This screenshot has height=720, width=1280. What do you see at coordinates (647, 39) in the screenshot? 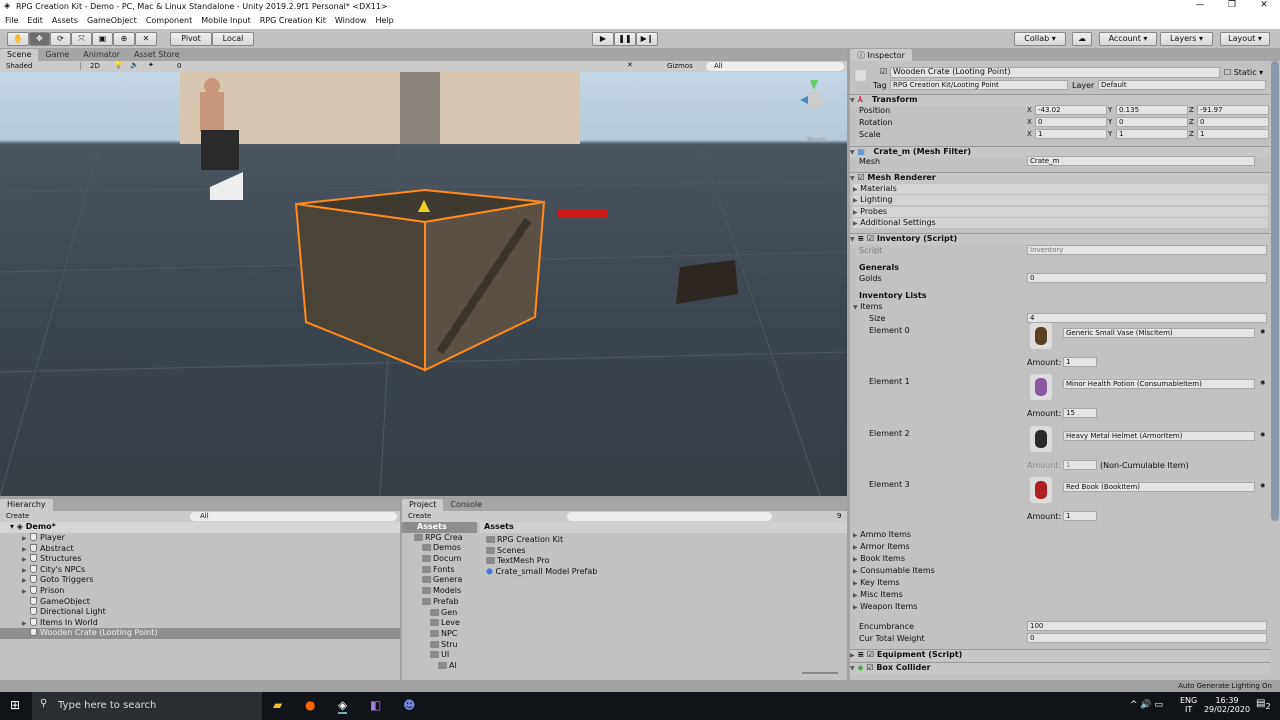
I see `step-button: ▶❙` at bounding box center [647, 39].